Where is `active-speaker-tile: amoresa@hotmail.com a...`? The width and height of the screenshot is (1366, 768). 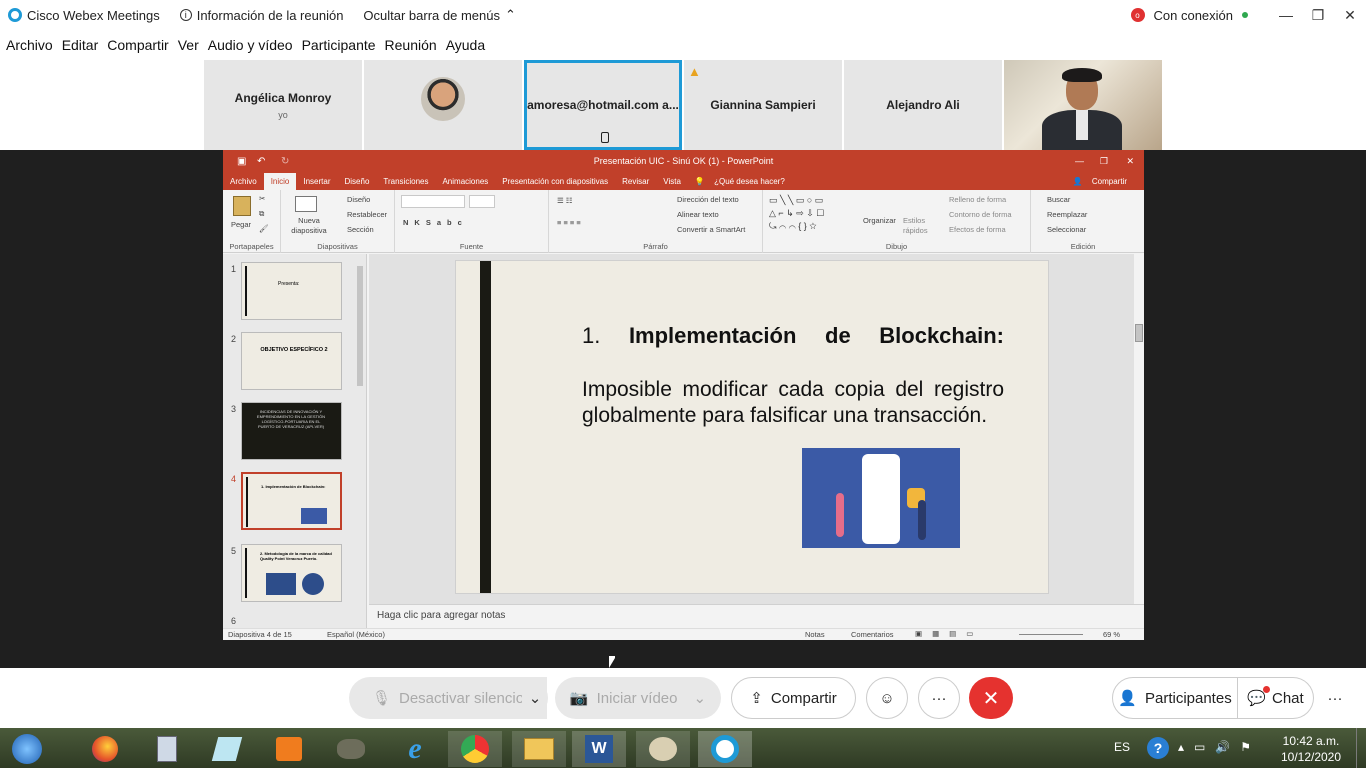 active-speaker-tile: amoresa@hotmail.com a... is located at coordinates (603, 105).